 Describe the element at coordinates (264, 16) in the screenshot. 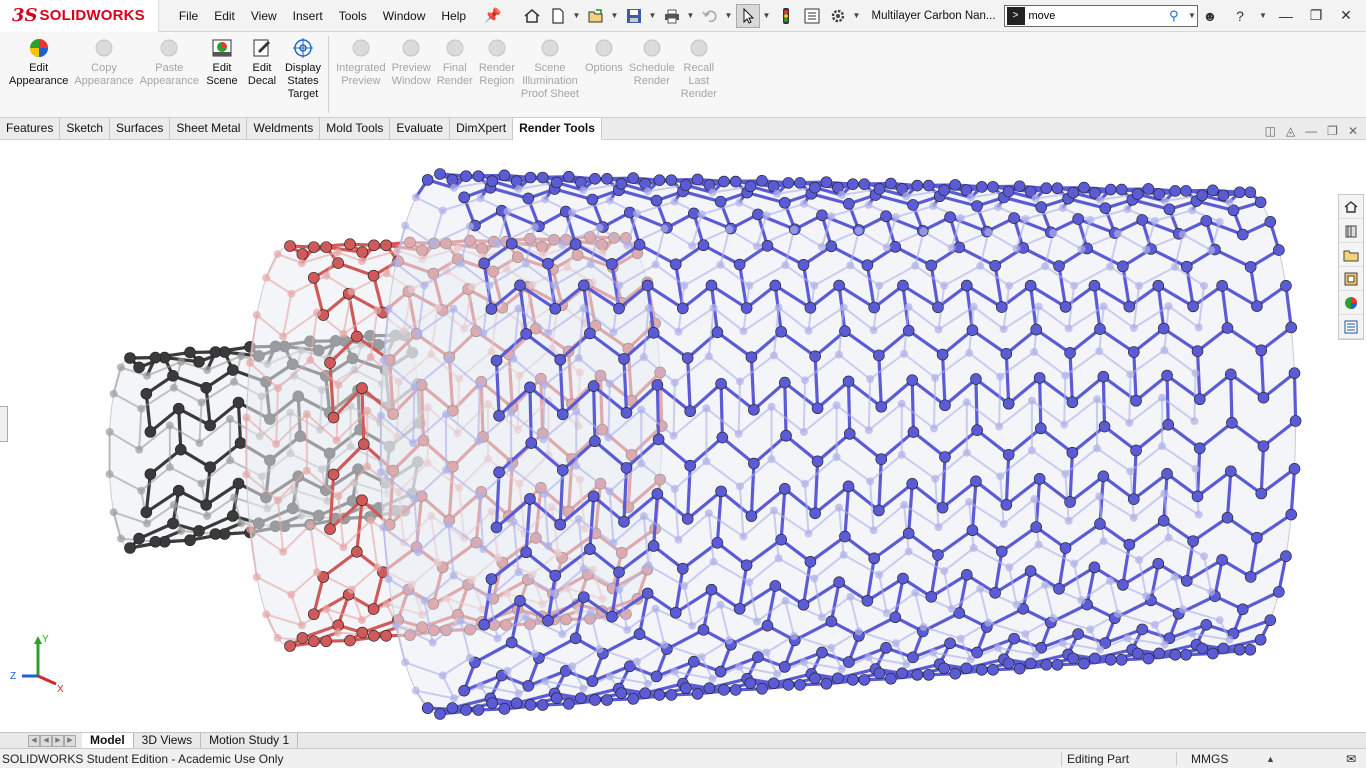

I see `menu-view: View` at that location.